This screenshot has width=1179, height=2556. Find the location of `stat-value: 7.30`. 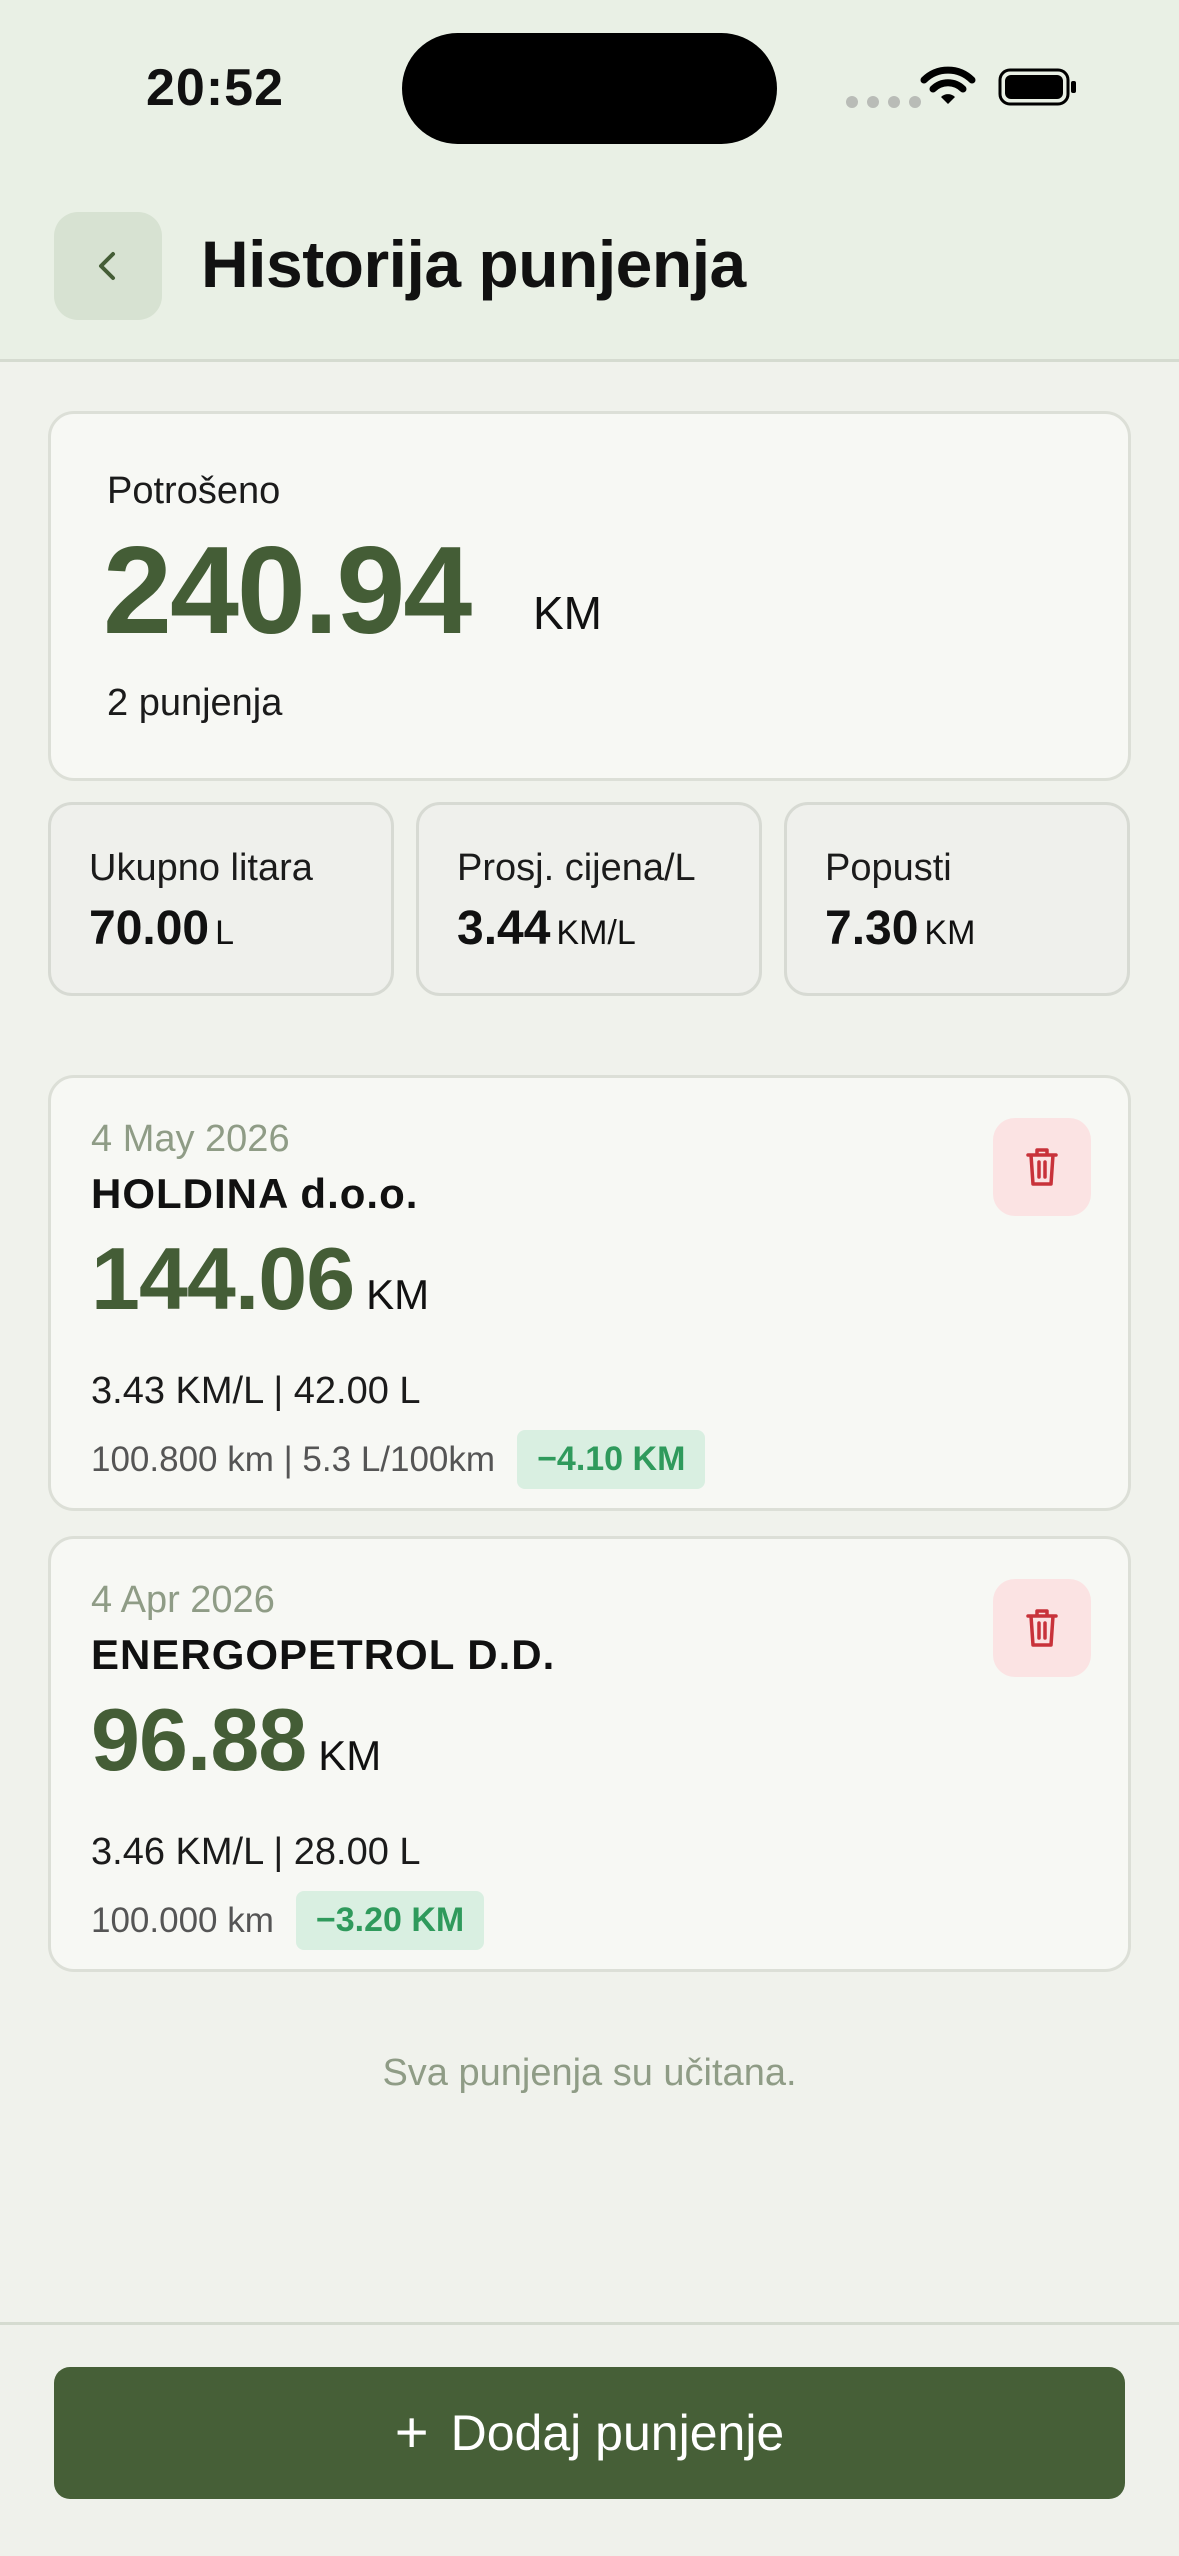

stat-value: 7.30 is located at coordinates (872, 928).